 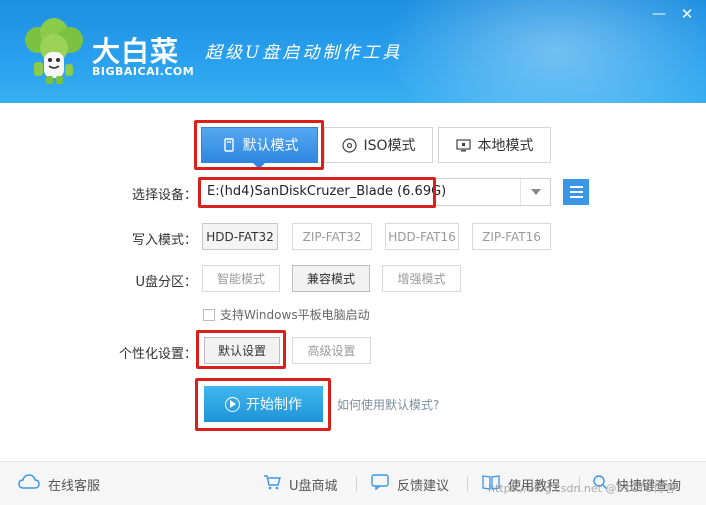 I want to click on usb-icon, so click(x=229, y=145).